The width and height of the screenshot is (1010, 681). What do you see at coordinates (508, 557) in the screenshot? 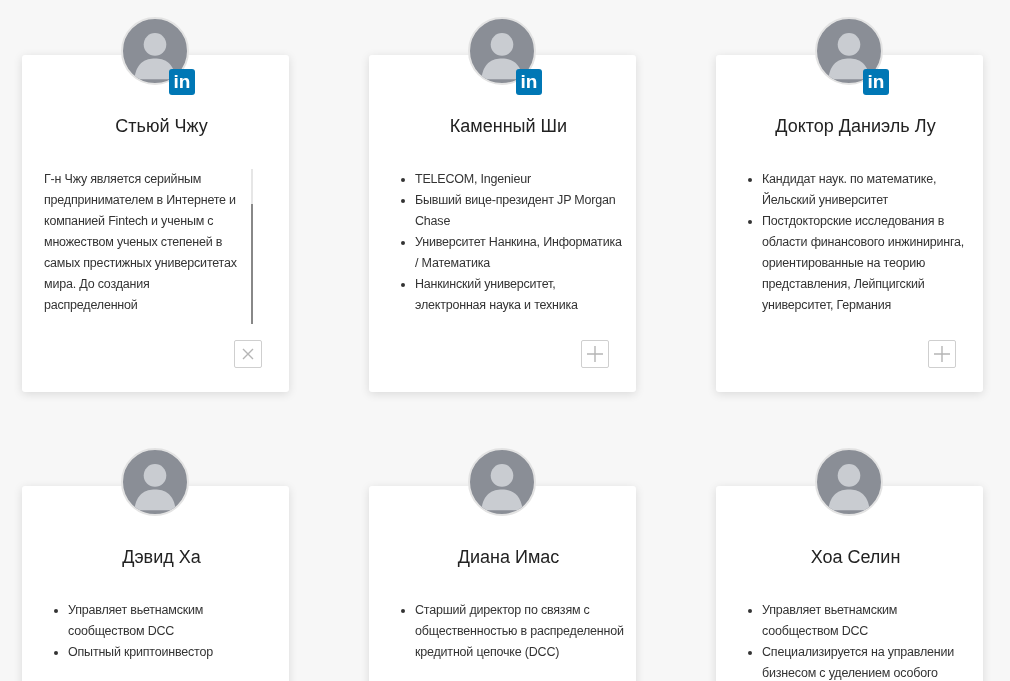
I see `person-name: Диана Имас` at bounding box center [508, 557].